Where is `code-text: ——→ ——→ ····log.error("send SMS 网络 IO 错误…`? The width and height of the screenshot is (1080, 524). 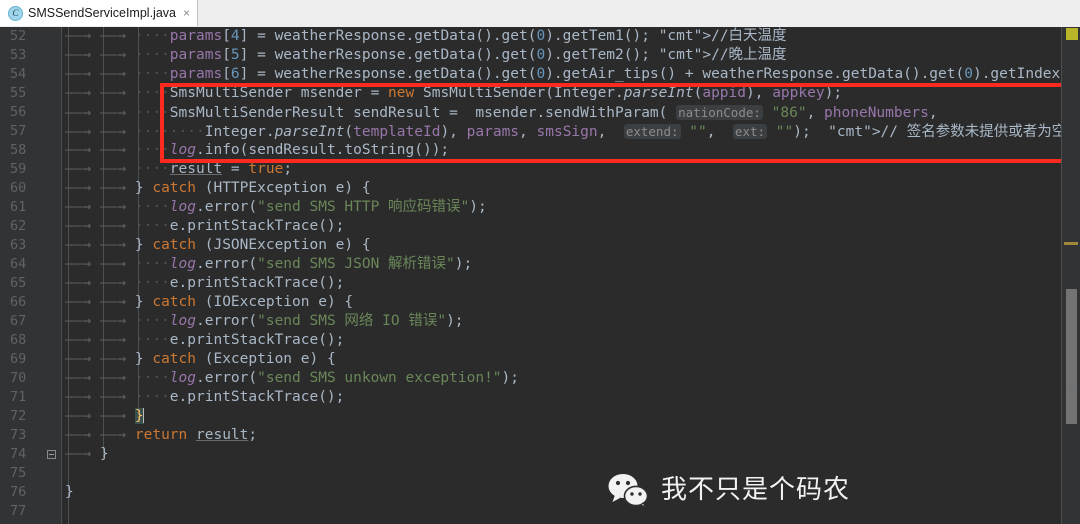 code-text: ——→ ——→ ····log.error("send SMS 网络 IO 错误… is located at coordinates (264, 321).